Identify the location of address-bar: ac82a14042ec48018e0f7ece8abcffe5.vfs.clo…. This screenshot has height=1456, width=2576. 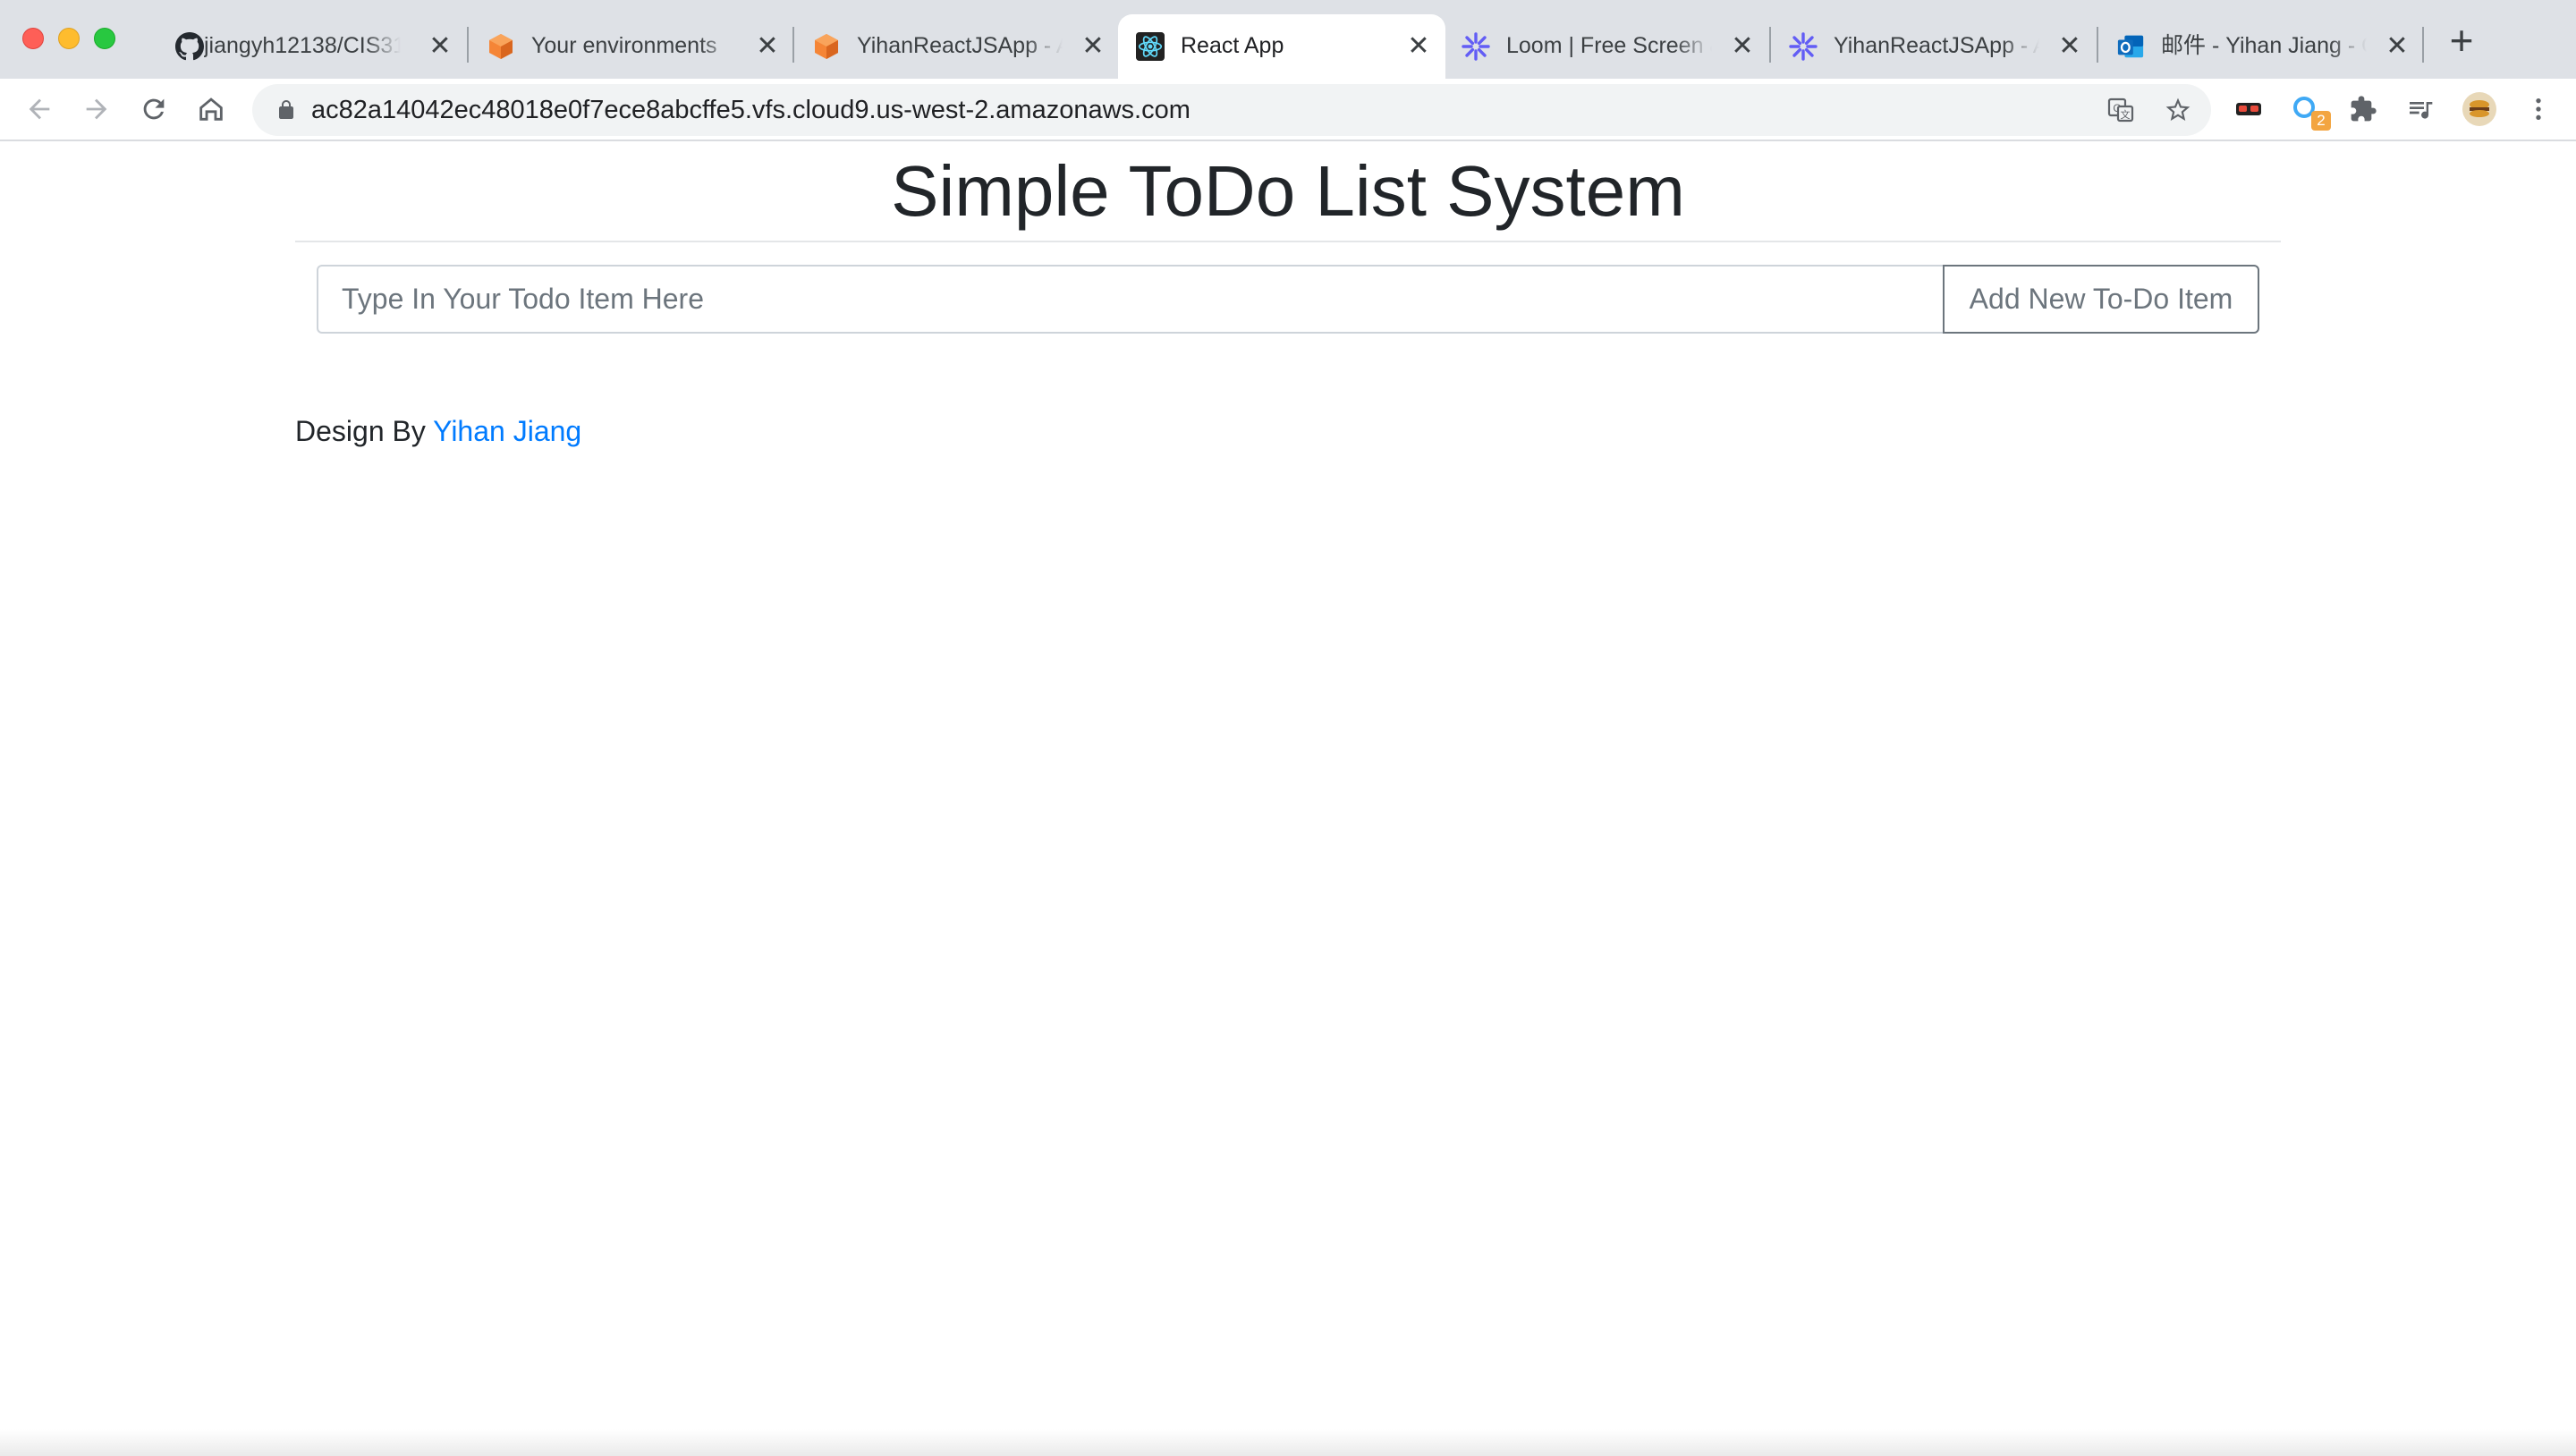
(1231, 110).